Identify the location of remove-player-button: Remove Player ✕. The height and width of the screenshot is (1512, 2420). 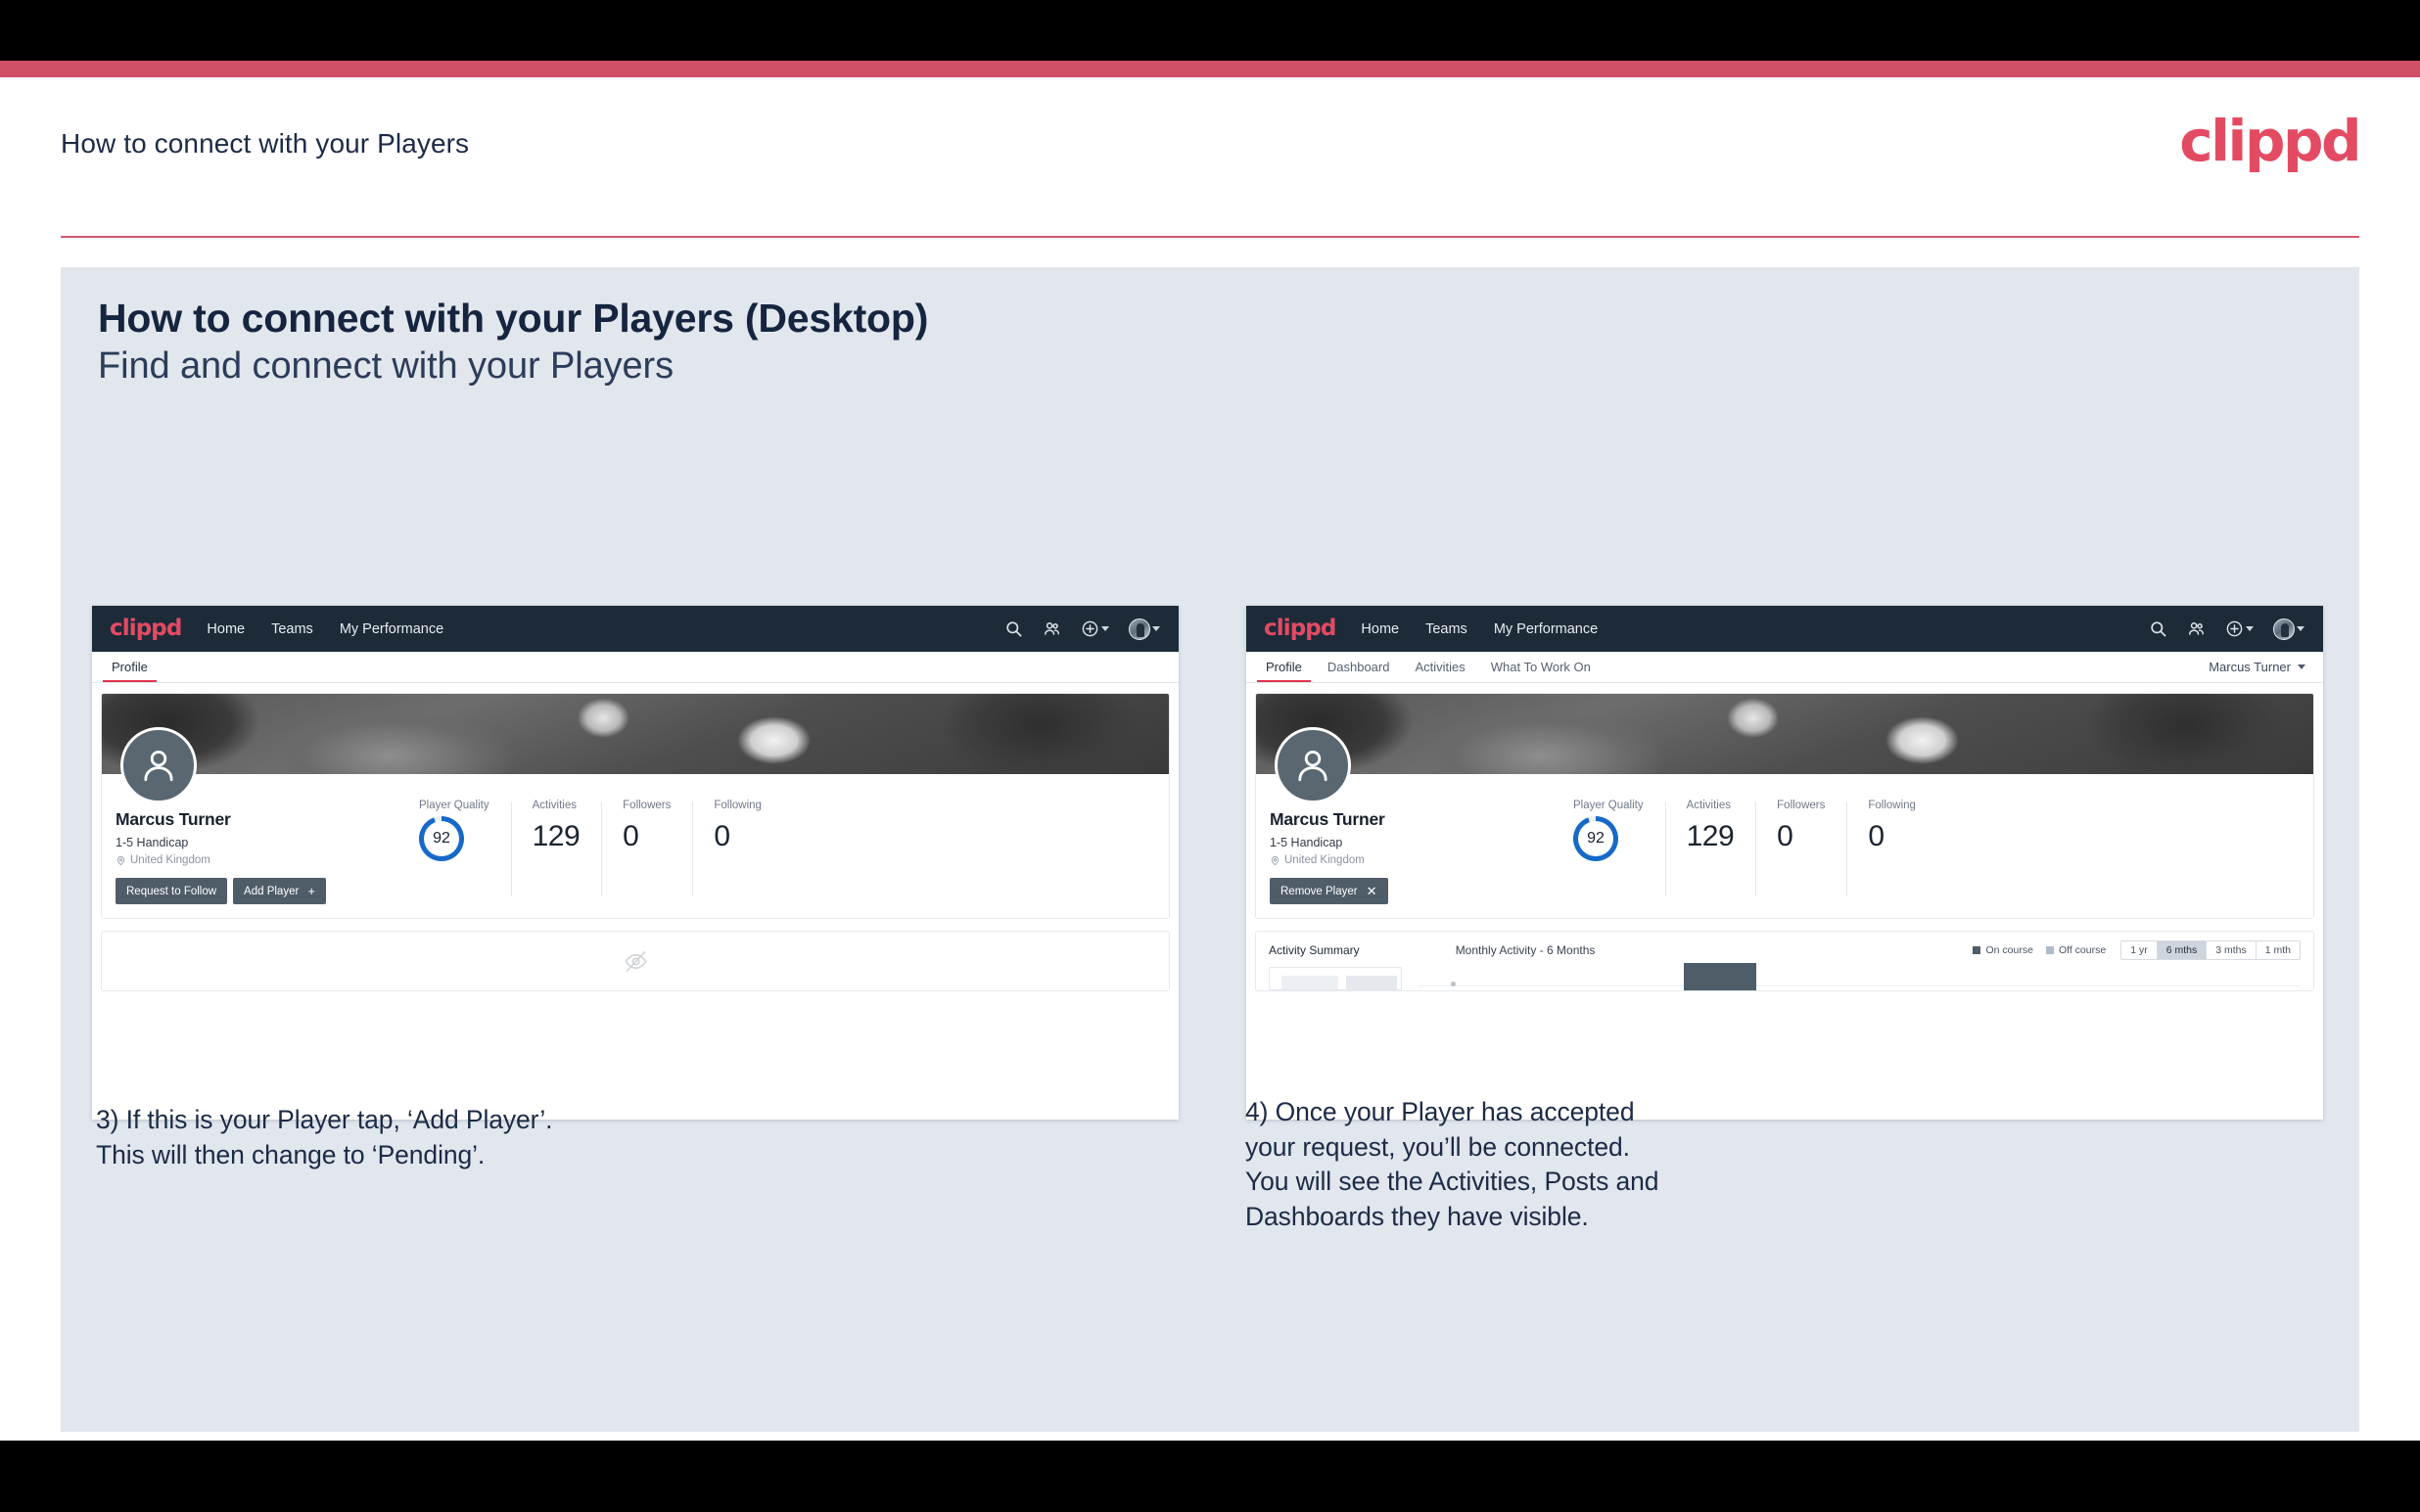
(1329, 891).